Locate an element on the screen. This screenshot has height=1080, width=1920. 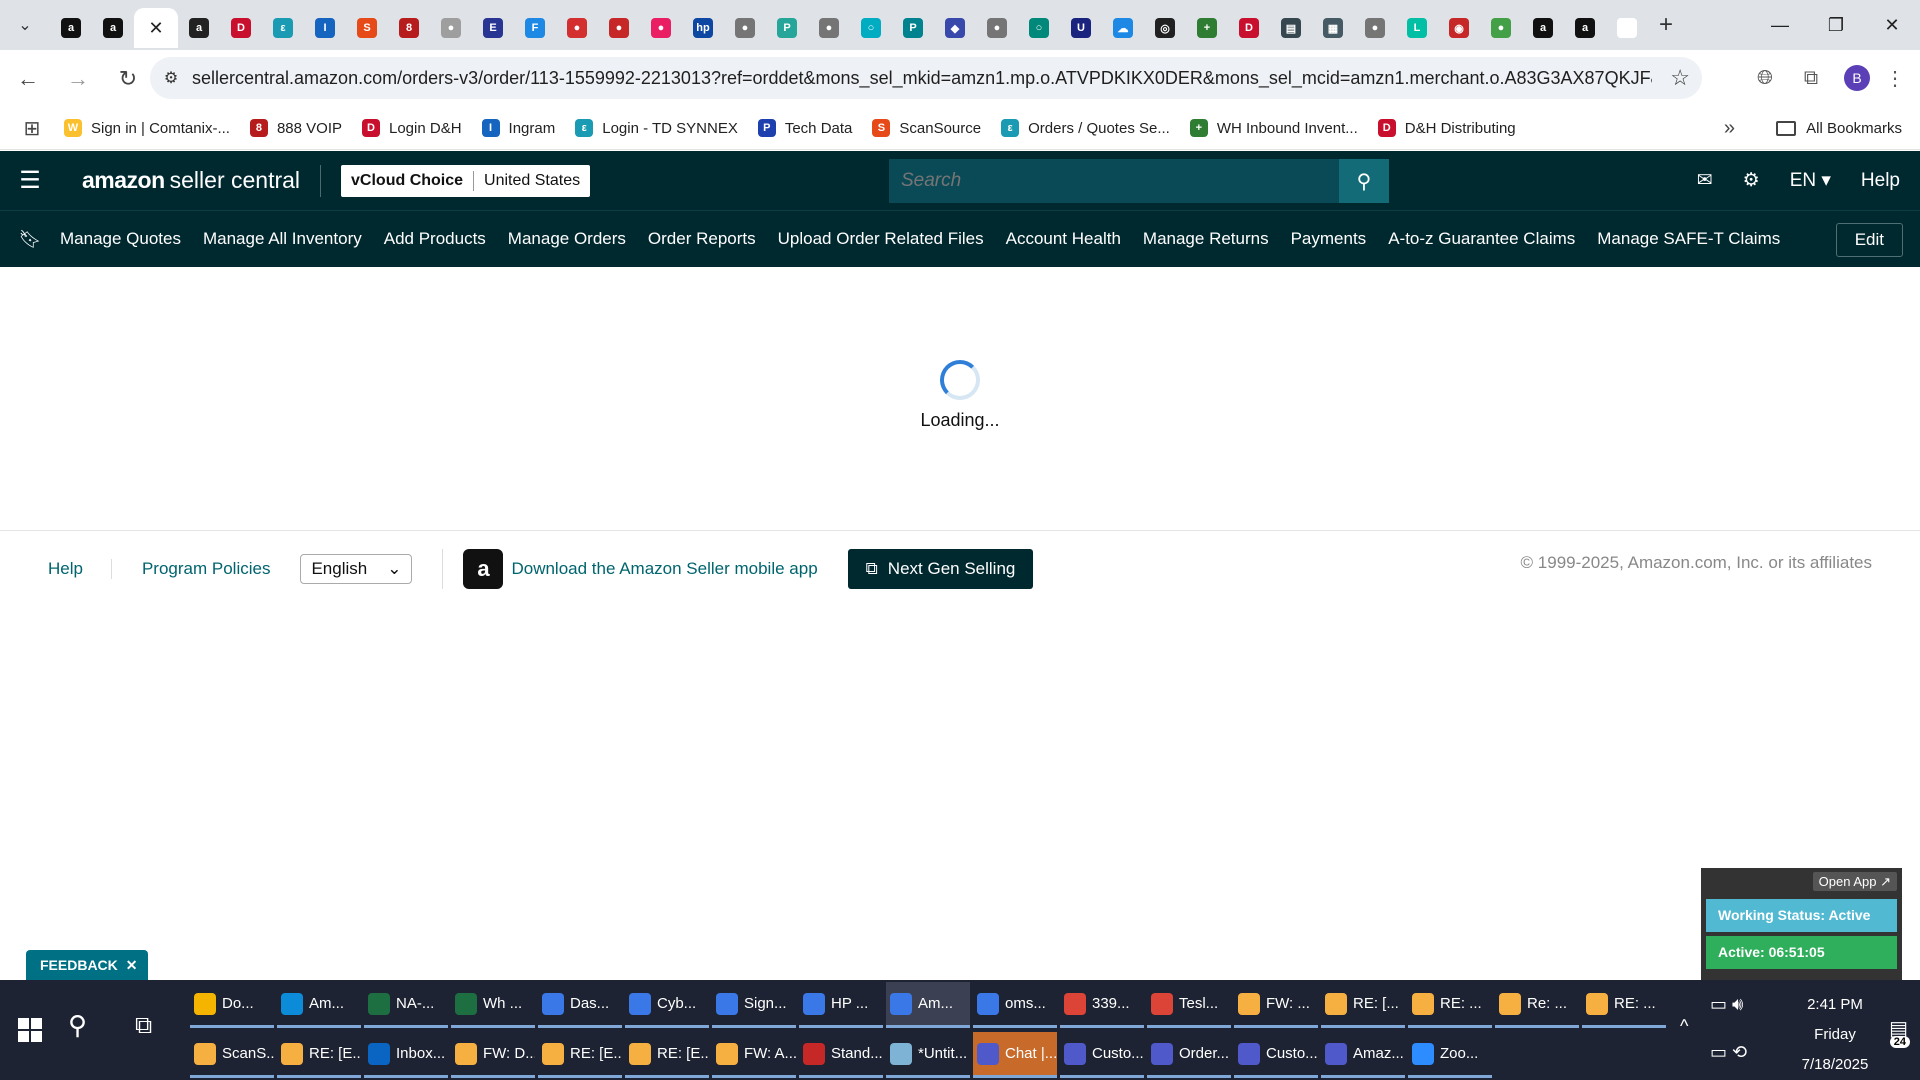
nav-link: Manage All Inventory is located at coordinates (282, 239).